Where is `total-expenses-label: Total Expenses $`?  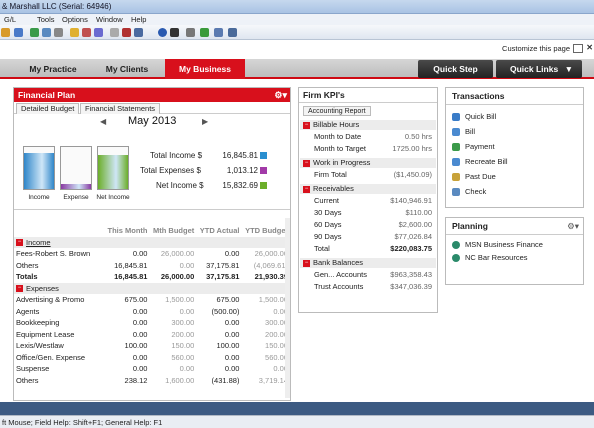 total-expenses-label: Total Expenses $ is located at coordinates (170, 170).